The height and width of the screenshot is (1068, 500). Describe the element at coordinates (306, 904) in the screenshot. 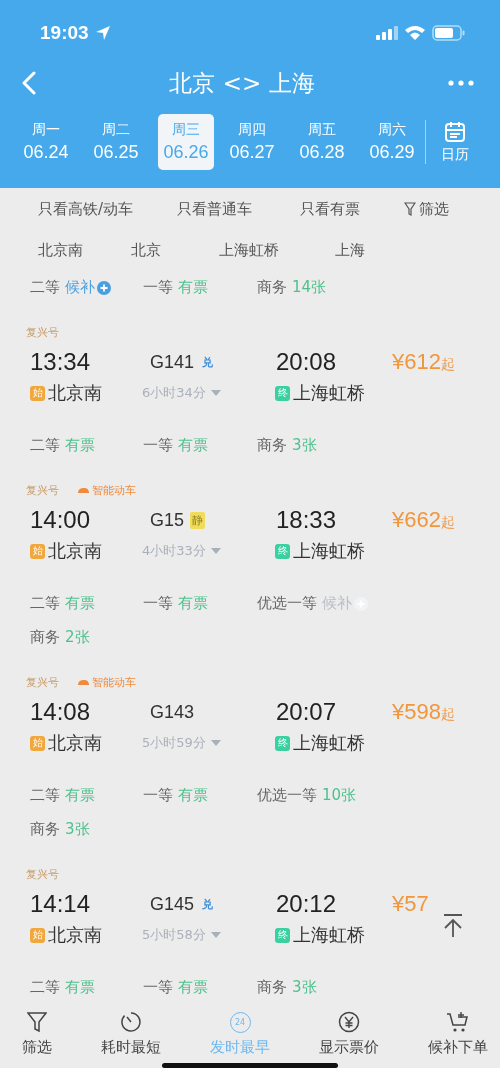

I see `arrival-time: 20:12` at that location.